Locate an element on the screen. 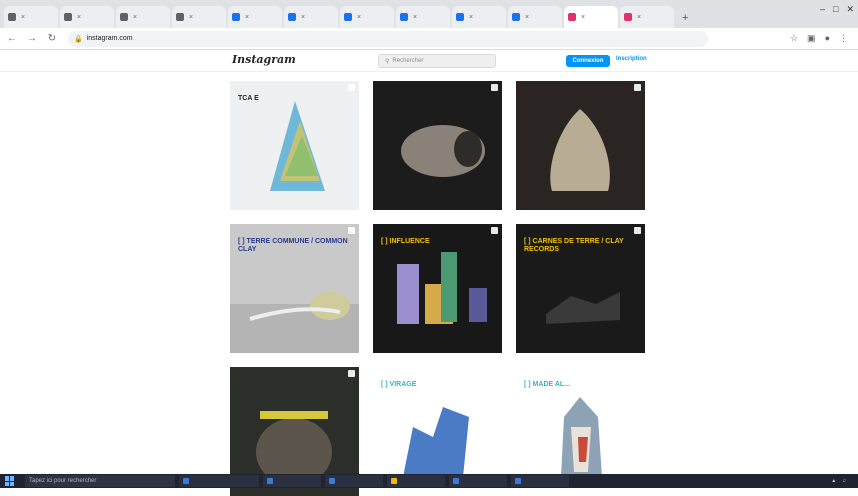 This screenshot has height=496, width=858. system-tray: ▲ ♫ is located at coordinates (841, 481).